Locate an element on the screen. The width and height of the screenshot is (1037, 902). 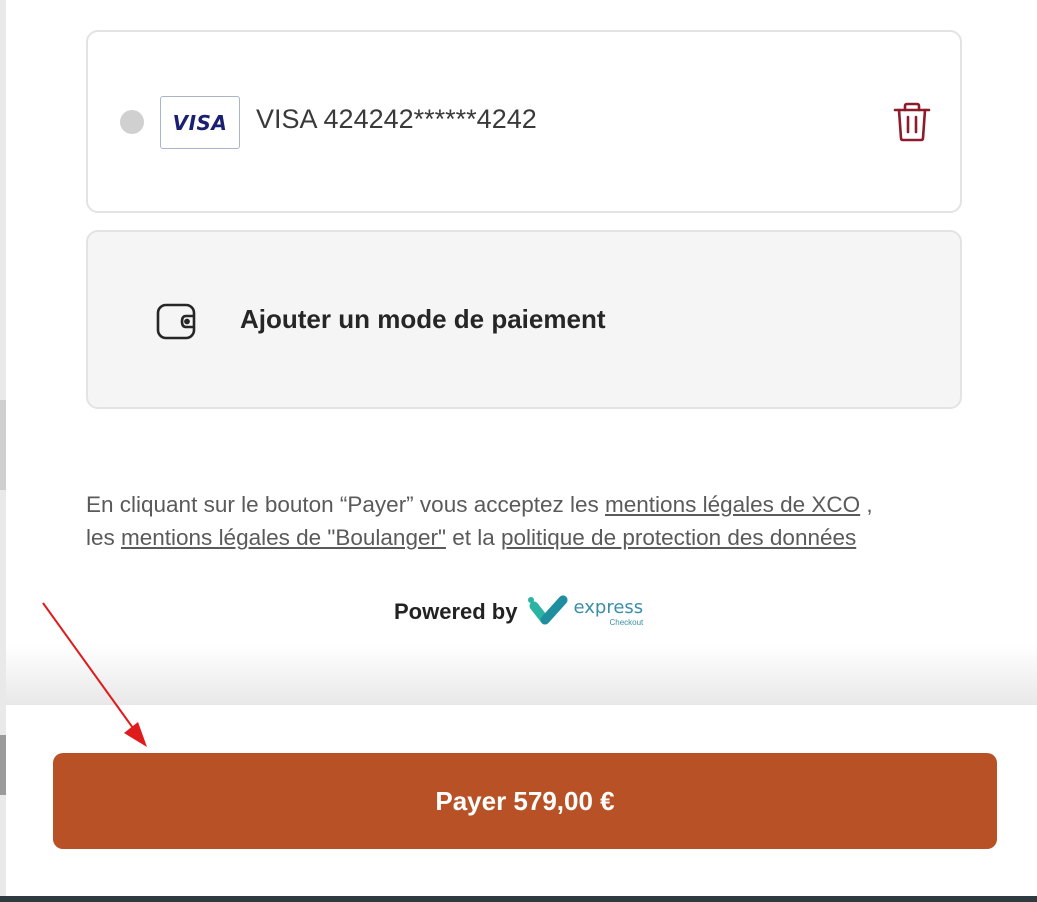
left-edge-mark is located at coordinates (3, 445).